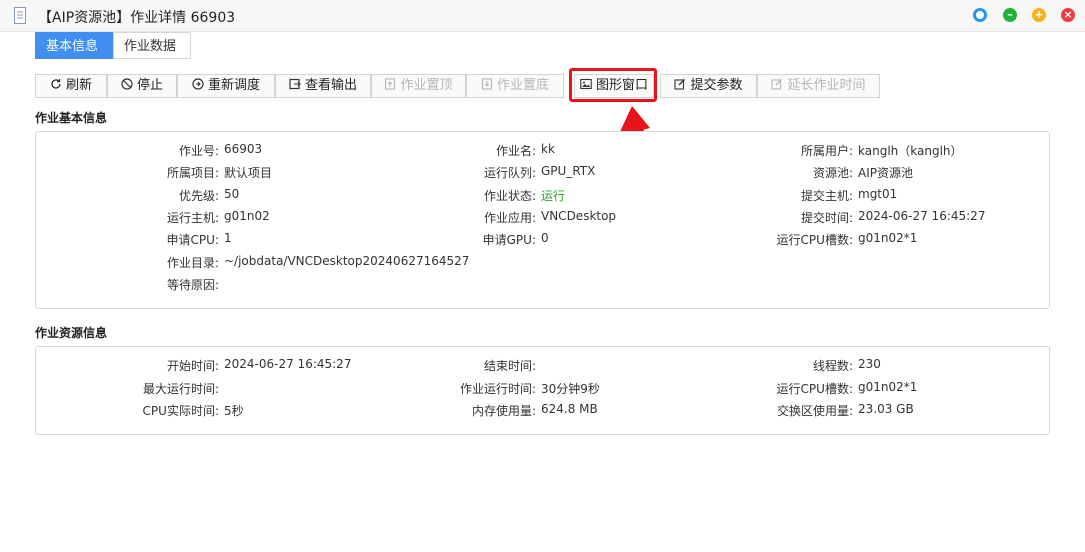 The image size is (1085, 552). What do you see at coordinates (127, 285) in the screenshot?
I see `info-label: 等待原因:` at bounding box center [127, 285].